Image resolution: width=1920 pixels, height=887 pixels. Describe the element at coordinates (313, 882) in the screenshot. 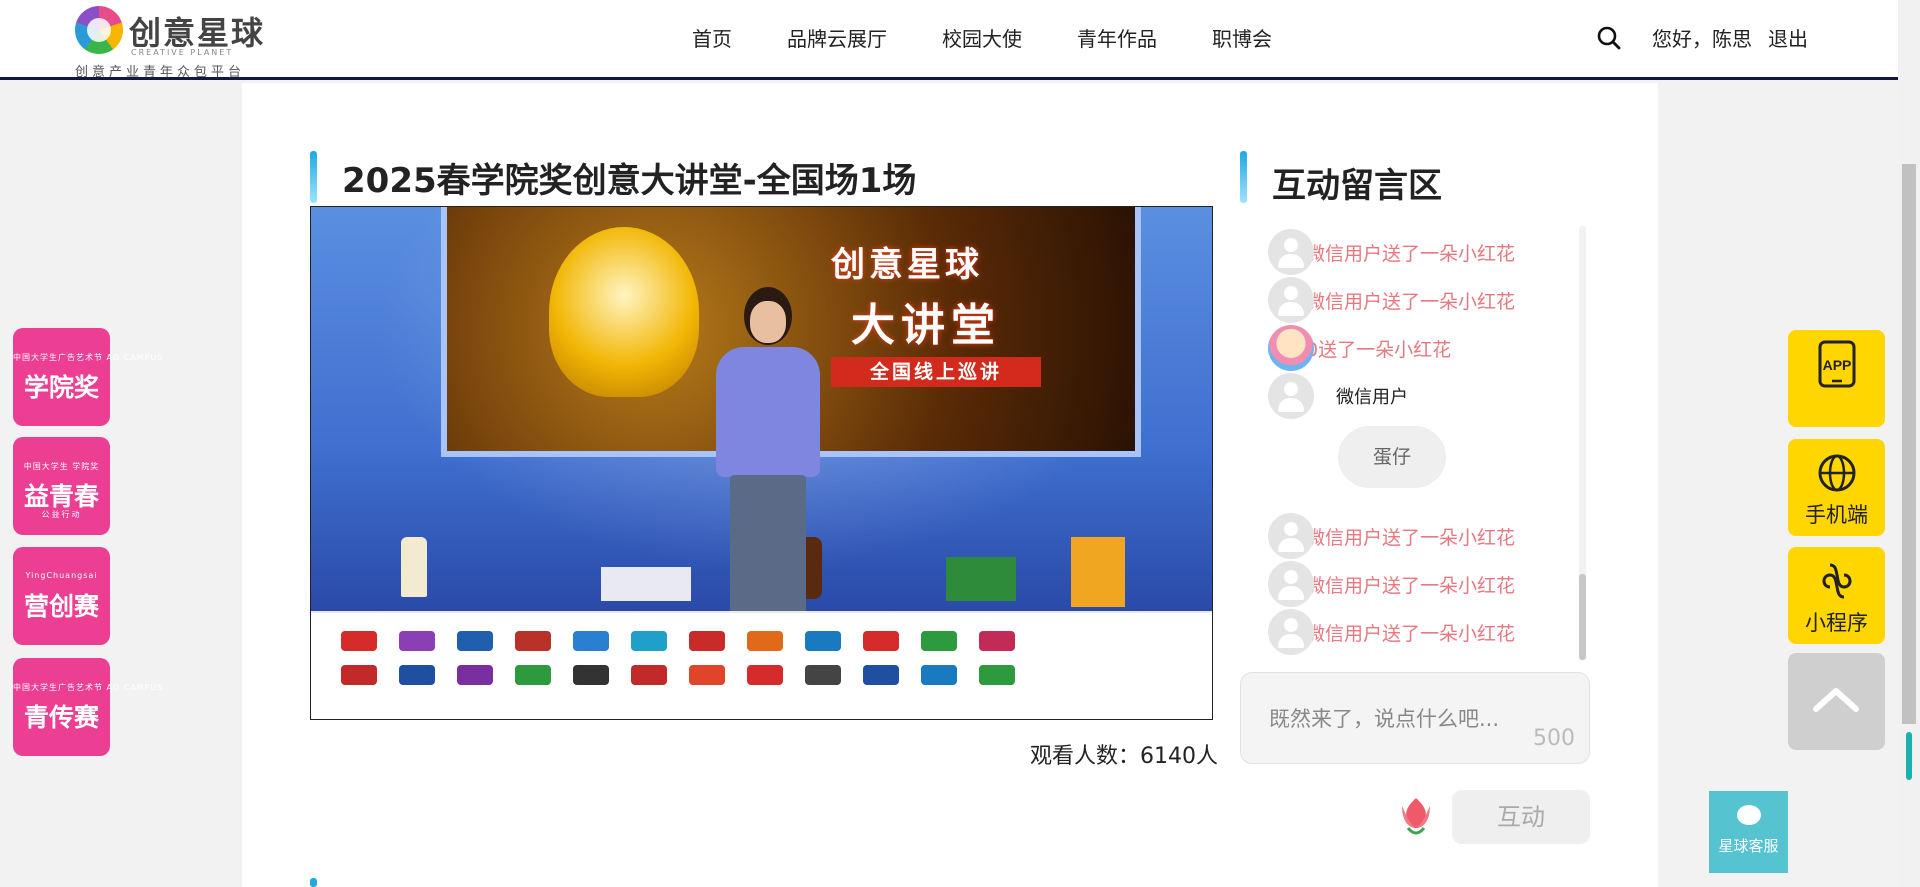

I see `next-section-accent-bar` at that location.